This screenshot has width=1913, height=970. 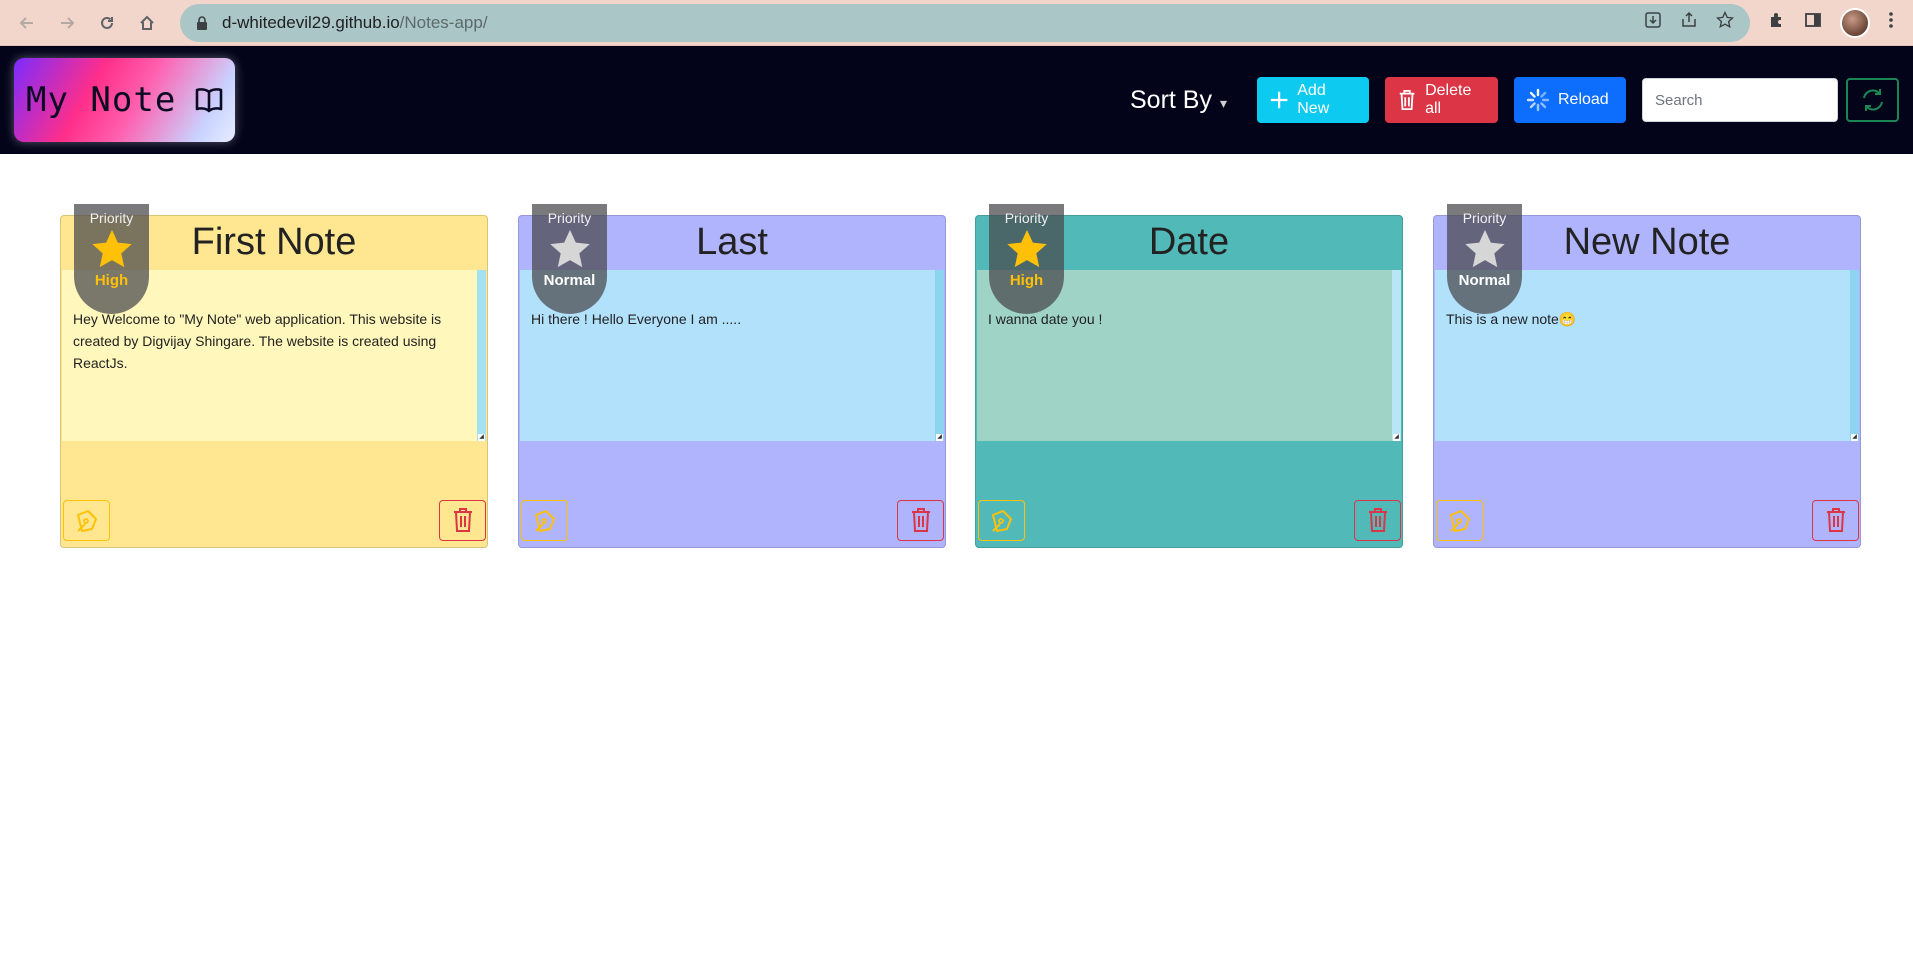 I want to click on share-icon, so click(x=1689, y=22).